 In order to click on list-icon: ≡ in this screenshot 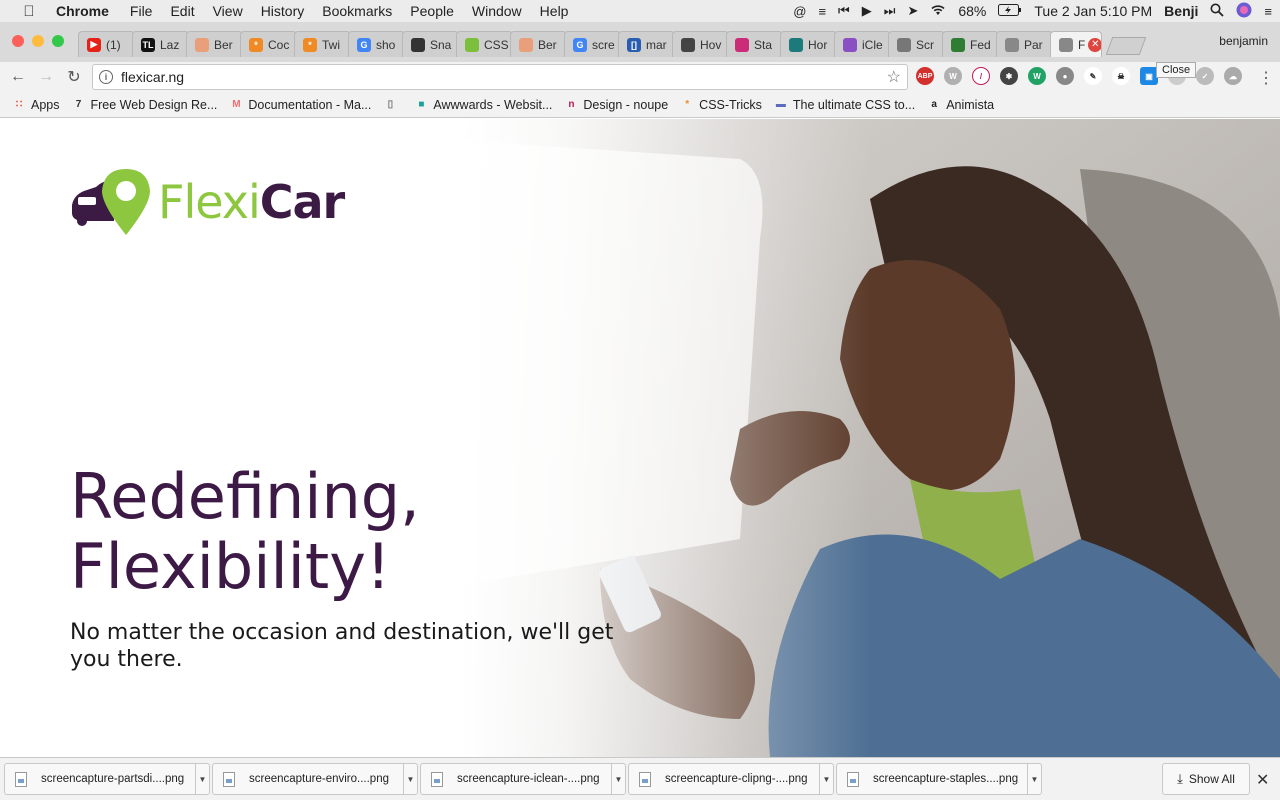, I will do `click(822, 11)`.